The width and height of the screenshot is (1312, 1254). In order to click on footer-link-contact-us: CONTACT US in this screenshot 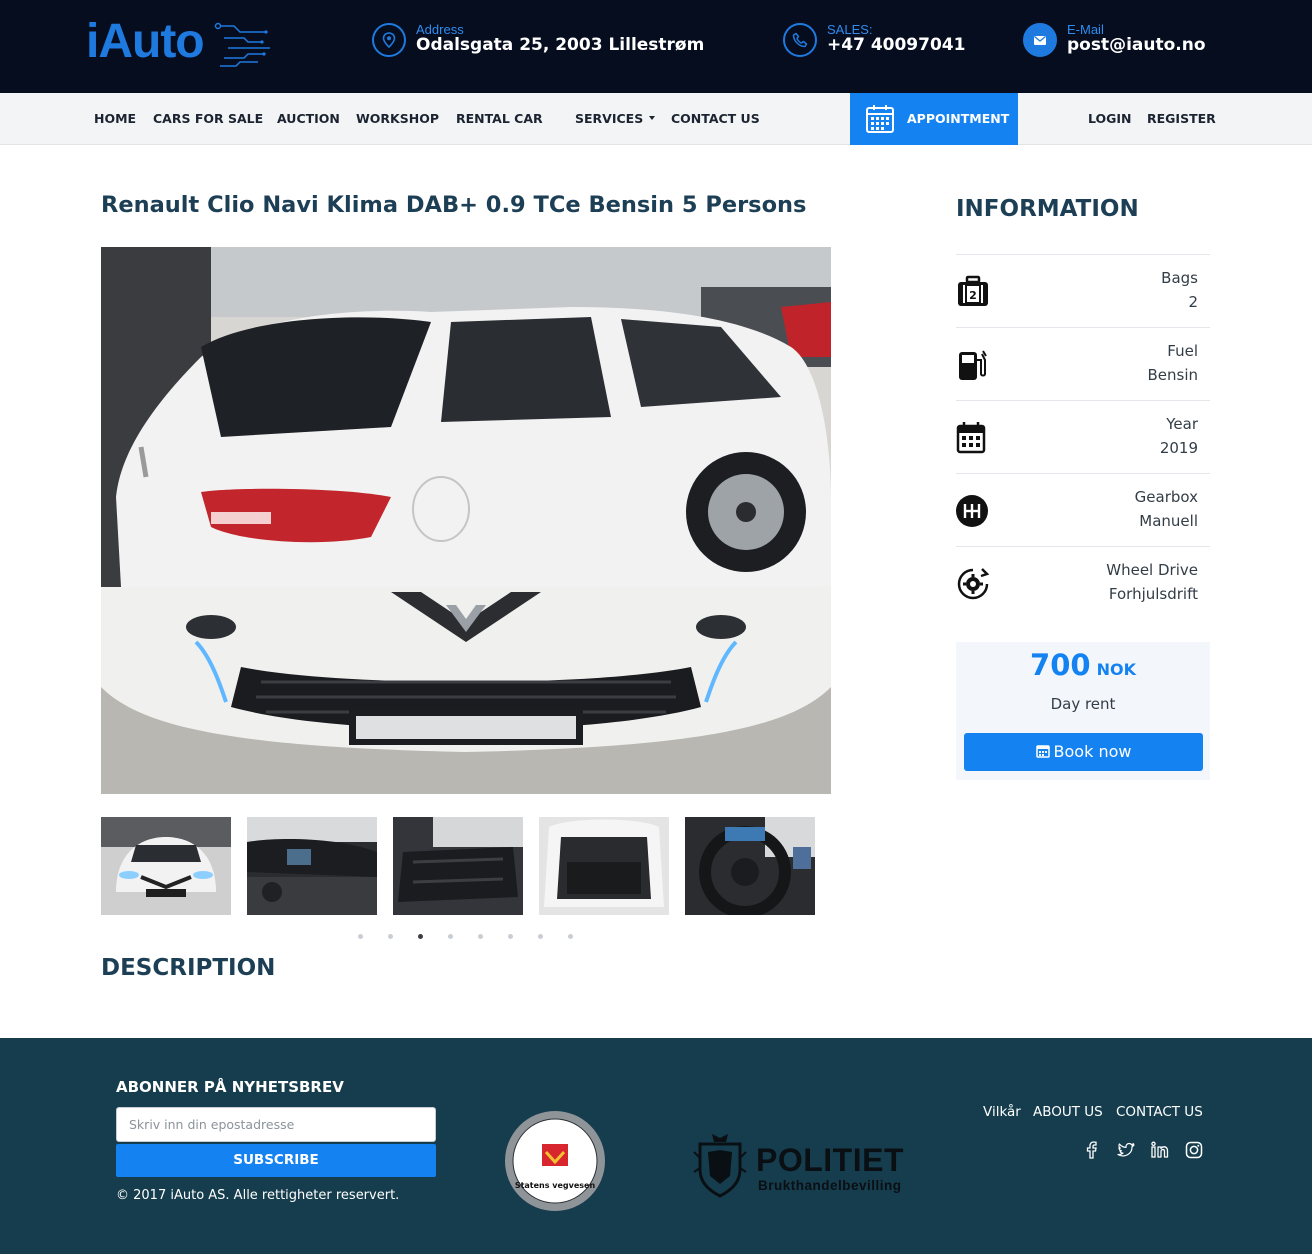, I will do `click(1159, 1112)`.